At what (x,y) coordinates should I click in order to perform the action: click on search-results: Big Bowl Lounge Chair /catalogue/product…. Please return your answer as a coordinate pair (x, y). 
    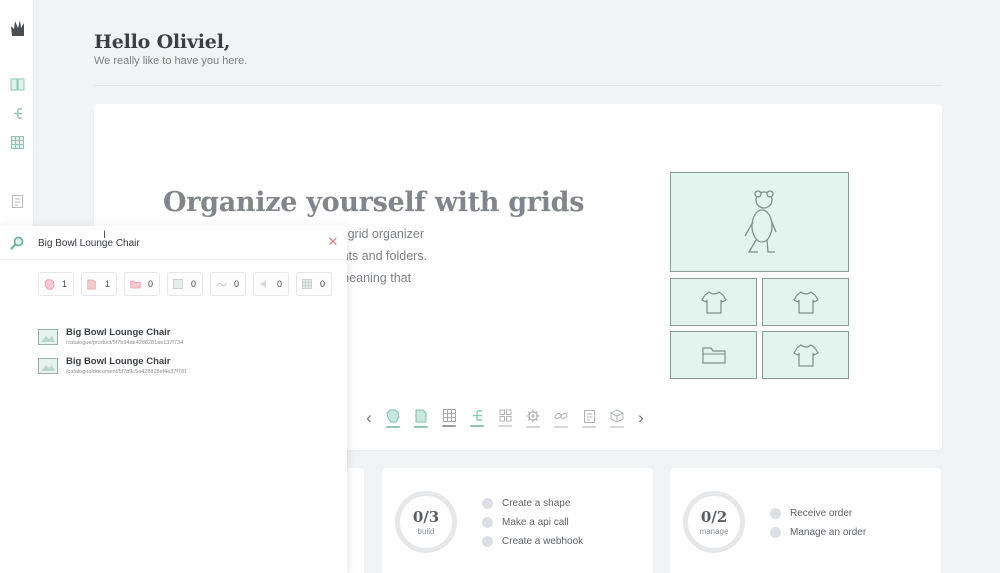
    Looking at the image, I should click on (112, 351).